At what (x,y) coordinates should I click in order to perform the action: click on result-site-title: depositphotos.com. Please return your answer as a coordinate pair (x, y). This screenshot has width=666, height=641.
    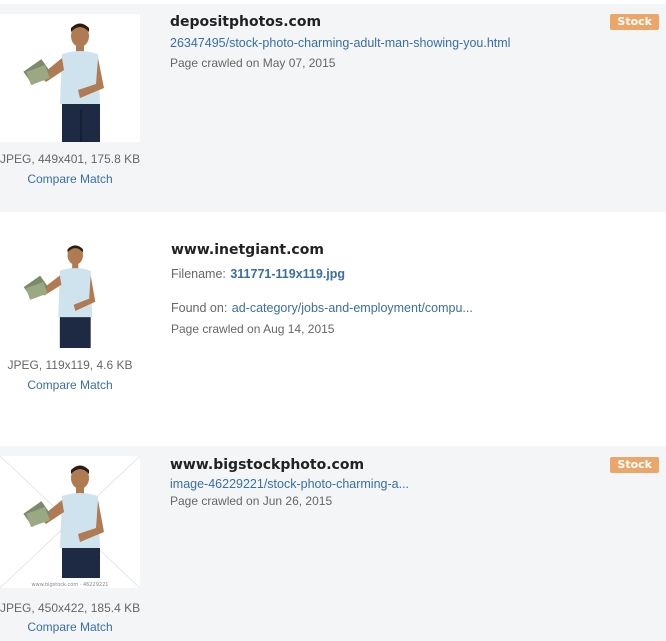
    Looking at the image, I should click on (246, 22).